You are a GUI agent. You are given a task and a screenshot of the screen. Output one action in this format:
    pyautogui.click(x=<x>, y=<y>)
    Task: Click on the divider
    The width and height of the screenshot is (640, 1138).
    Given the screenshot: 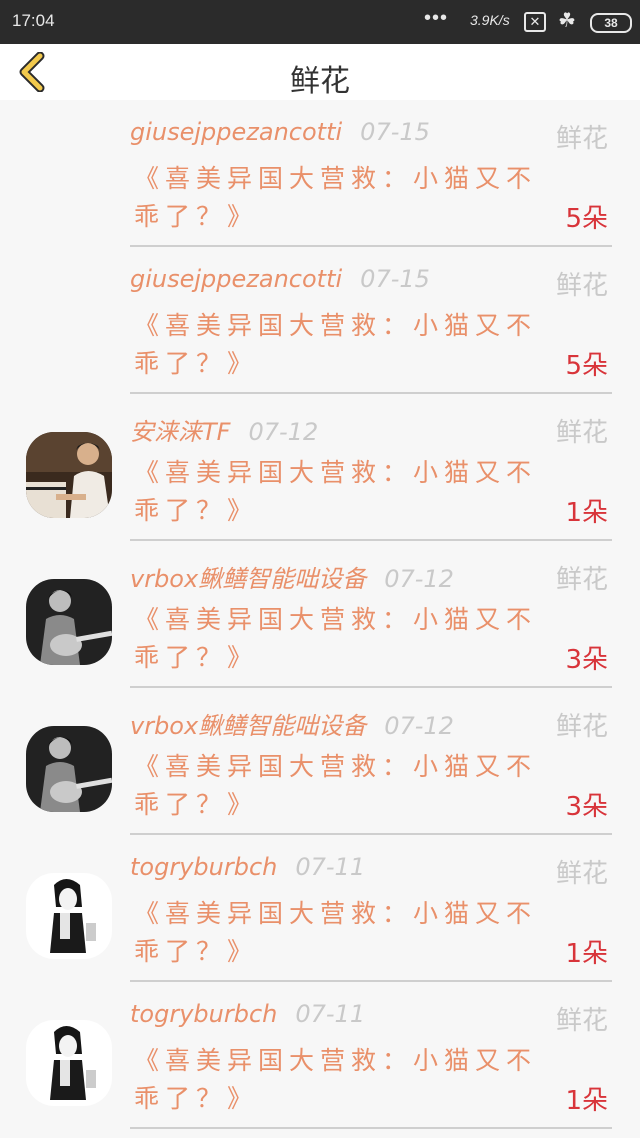 What is the action you would take?
    pyautogui.click(x=371, y=1128)
    